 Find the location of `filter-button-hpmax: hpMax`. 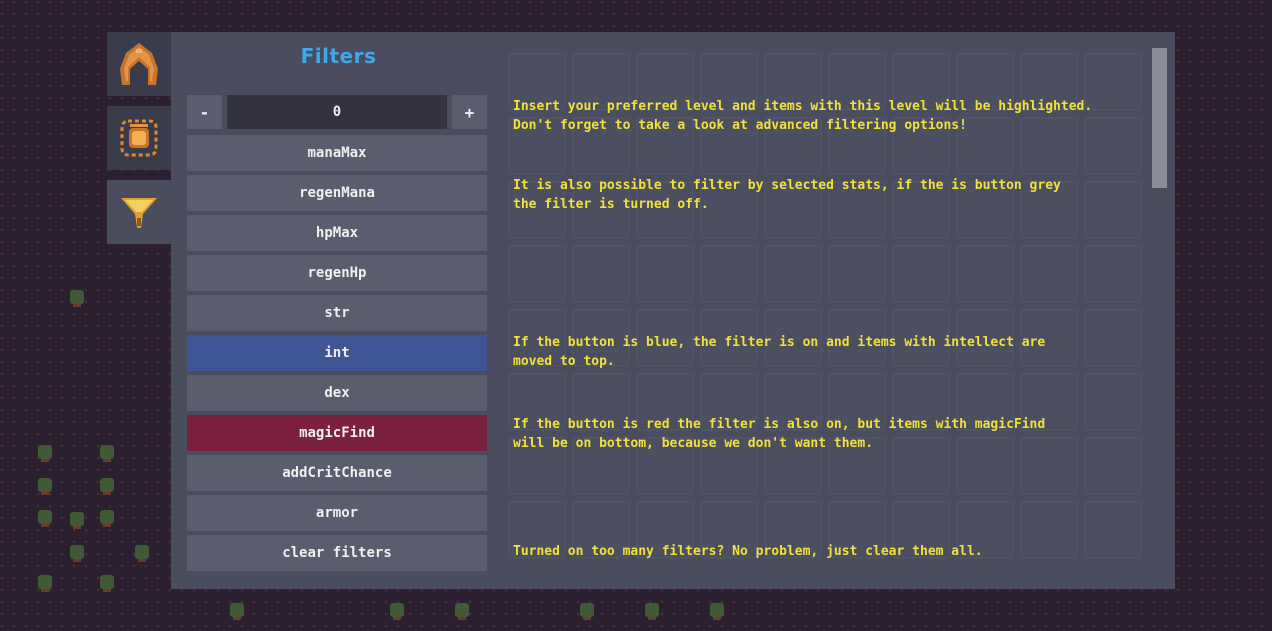

filter-button-hpmax: hpMax is located at coordinates (337, 233).